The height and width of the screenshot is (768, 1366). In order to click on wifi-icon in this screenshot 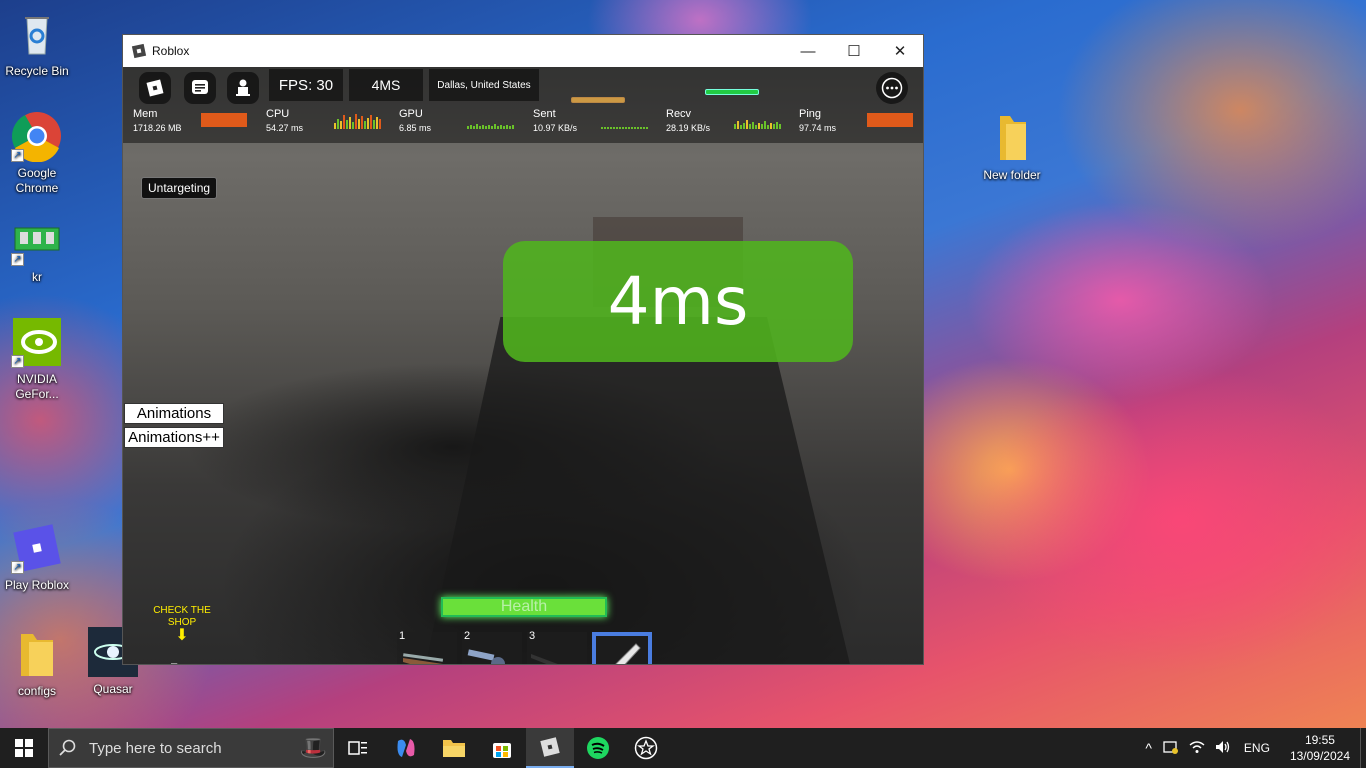, I will do `click(1197, 748)`.